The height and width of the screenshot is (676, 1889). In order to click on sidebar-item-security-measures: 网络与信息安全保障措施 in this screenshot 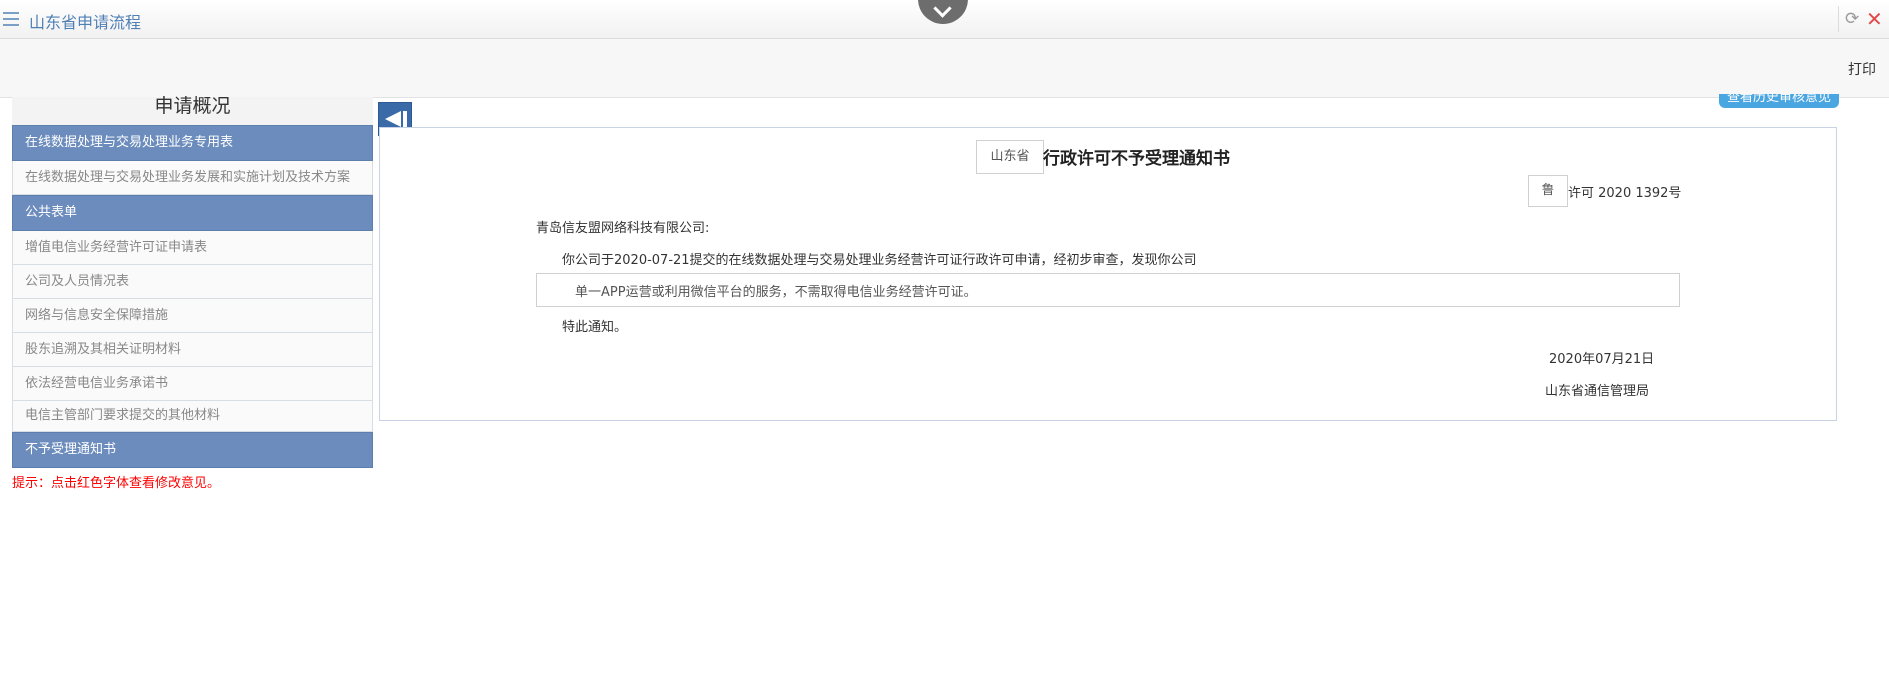, I will do `click(192, 316)`.